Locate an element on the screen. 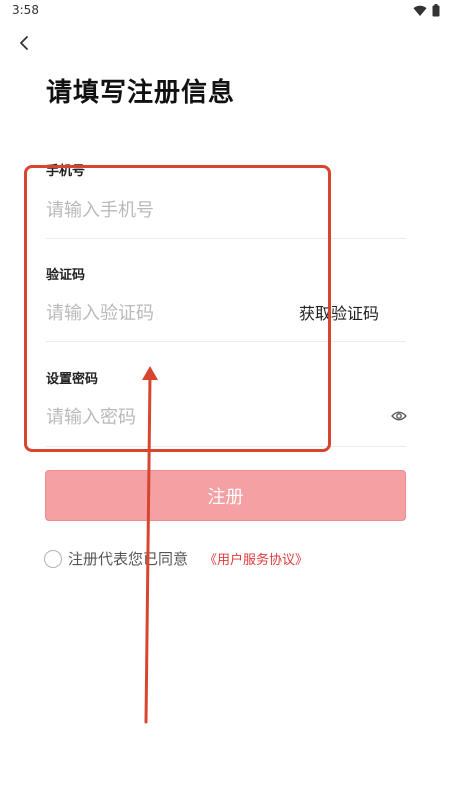 The image size is (450, 800). agreement-text: 注册代表您已同意 is located at coordinates (128, 559).